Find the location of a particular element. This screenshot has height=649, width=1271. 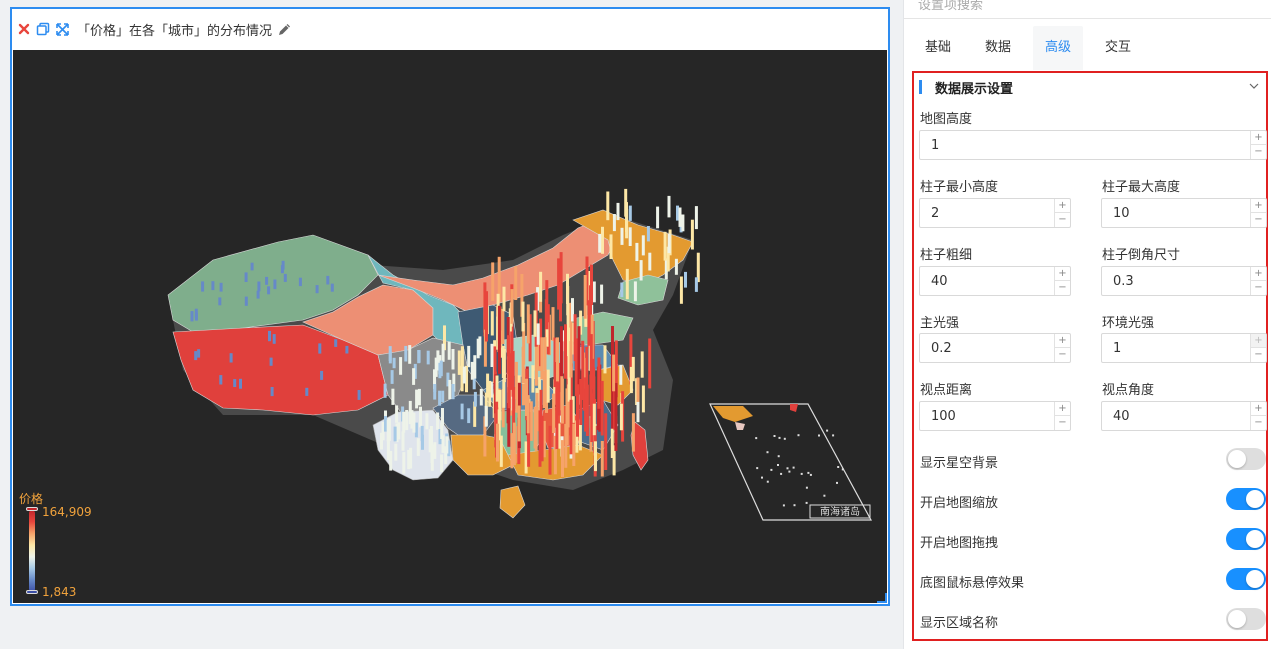

view-angle-input: + − is located at coordinates (1184, 416).